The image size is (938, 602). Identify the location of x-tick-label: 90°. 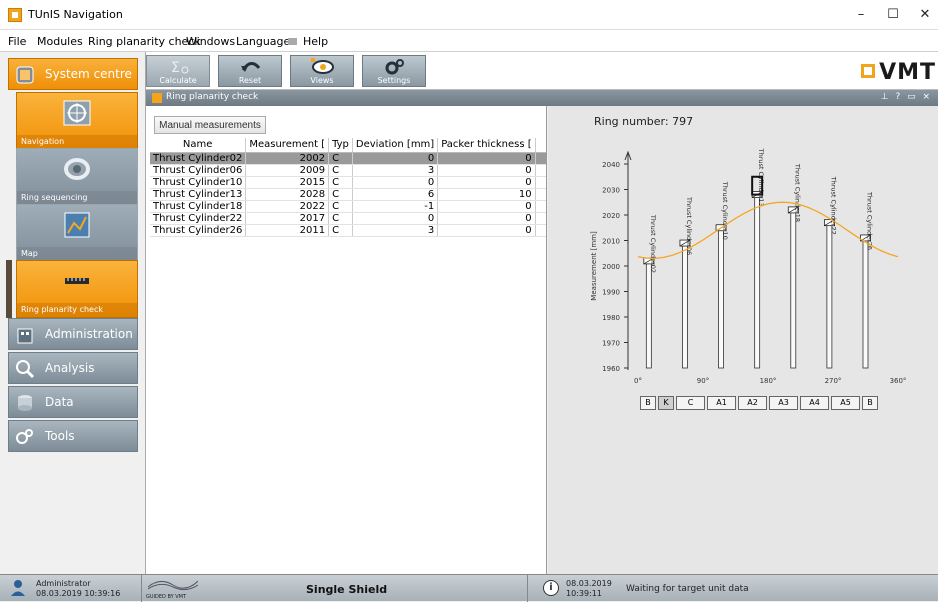
(703, 381).